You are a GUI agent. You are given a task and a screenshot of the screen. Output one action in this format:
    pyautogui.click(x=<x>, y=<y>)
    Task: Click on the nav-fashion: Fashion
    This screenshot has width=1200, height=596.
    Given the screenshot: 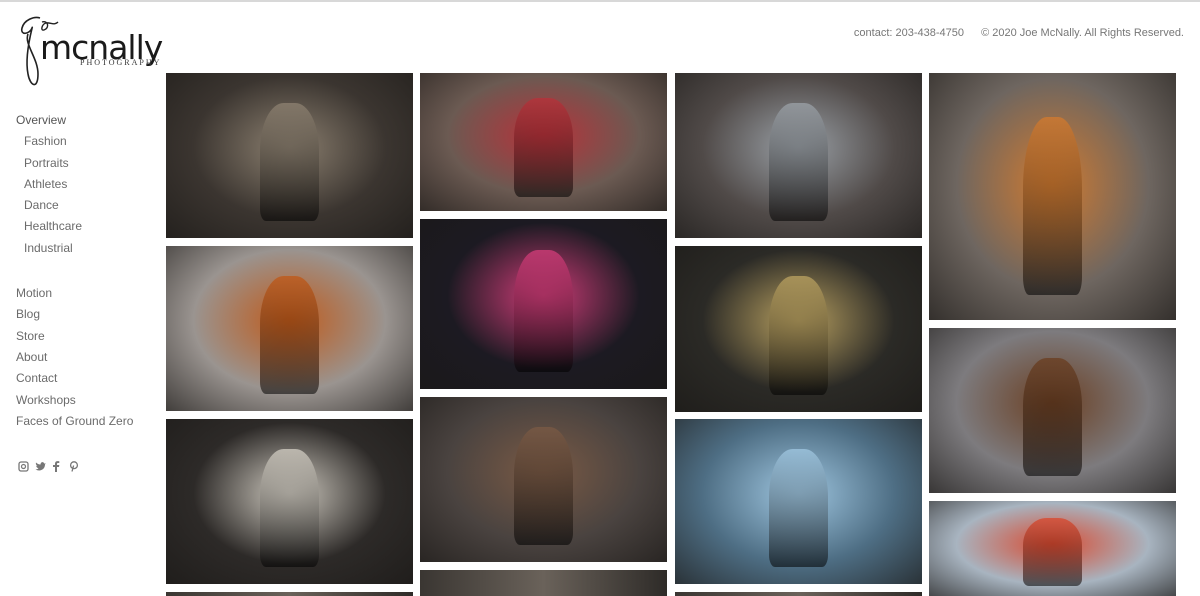 What is the action you would take?
    pyautogui.click(x=86, y=141)
    